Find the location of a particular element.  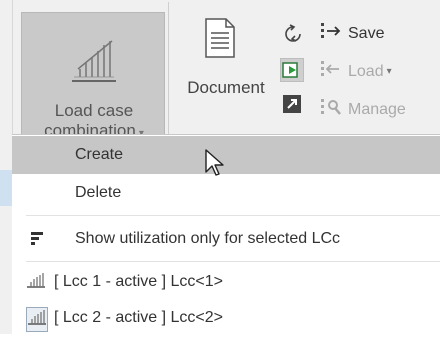

menu-item-label: Show utilization only for selected LCc is located at coordinates (208, 238).